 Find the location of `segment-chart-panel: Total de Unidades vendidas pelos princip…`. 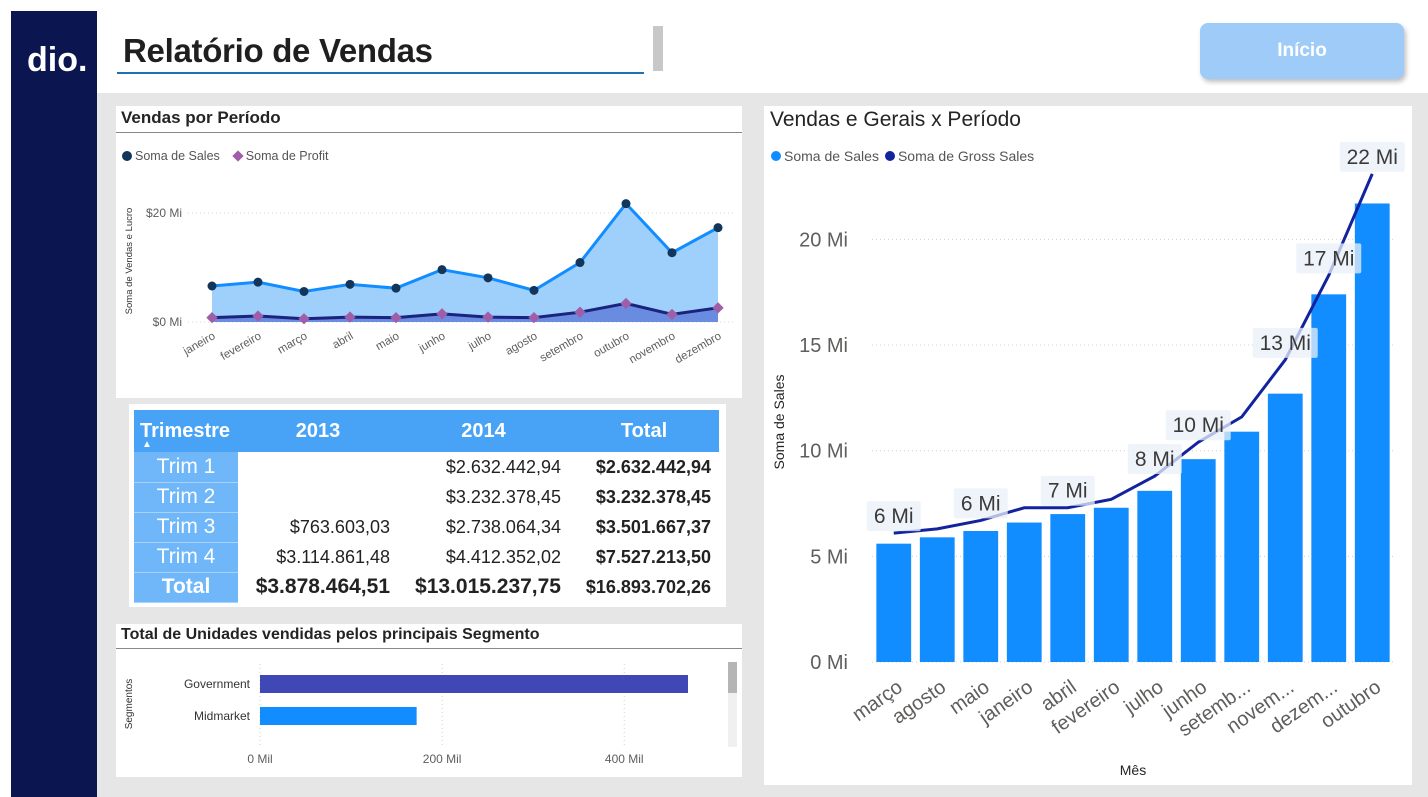

segment-chart-panel: Total de Unidades vendidas pelos princip… is located at coordinates (429, 700).